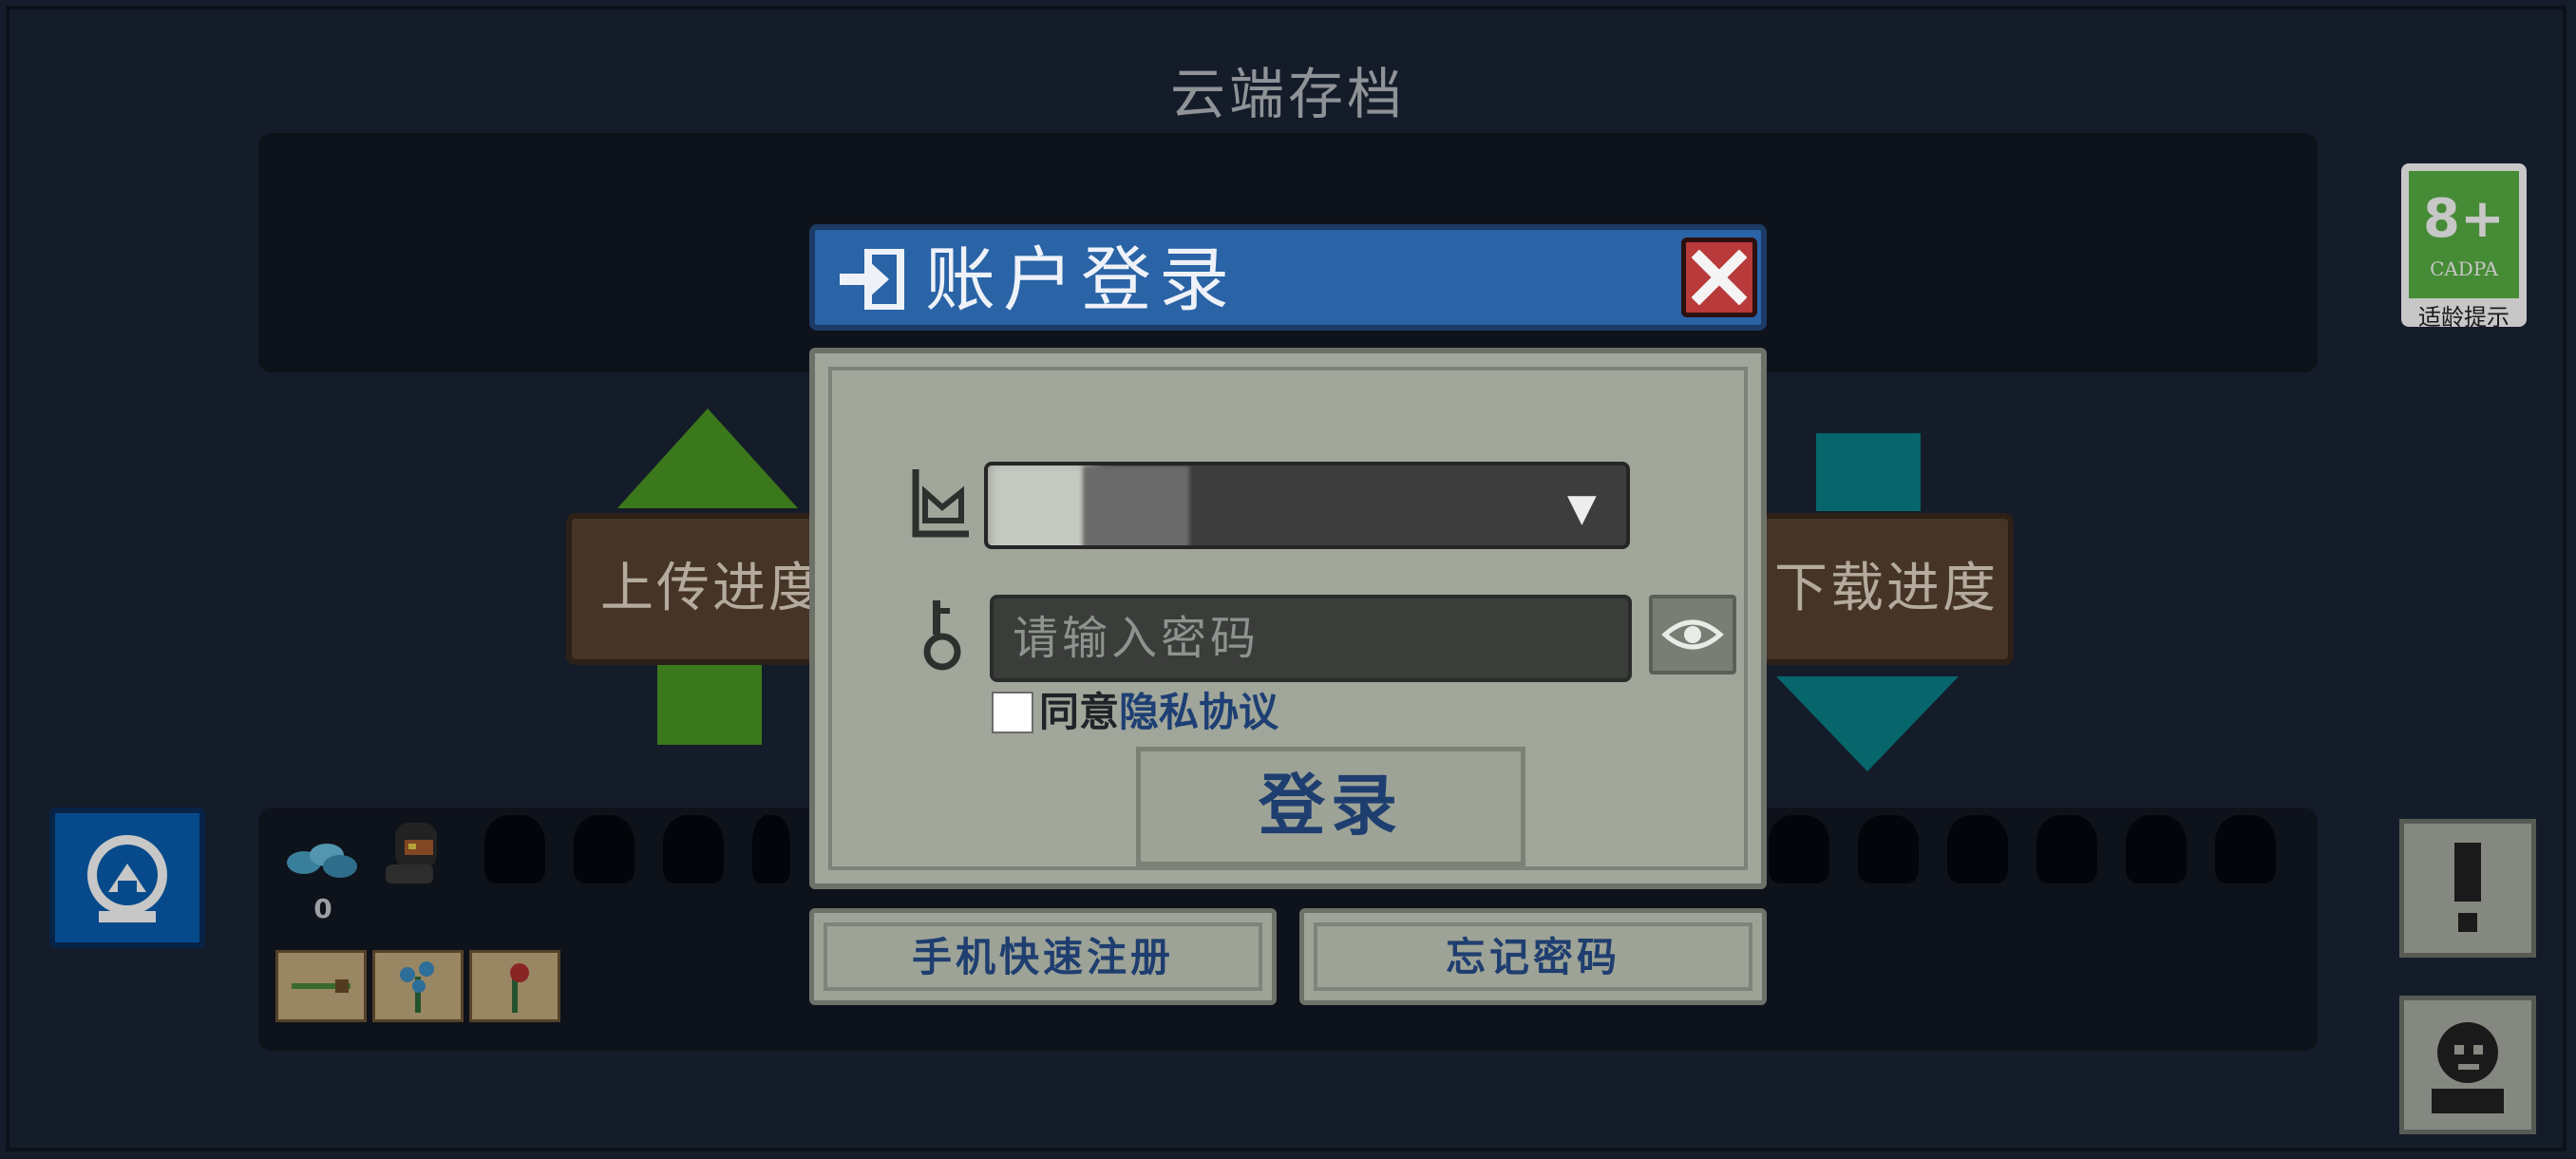  I want to click on eye-icon, so click(1692, 634).